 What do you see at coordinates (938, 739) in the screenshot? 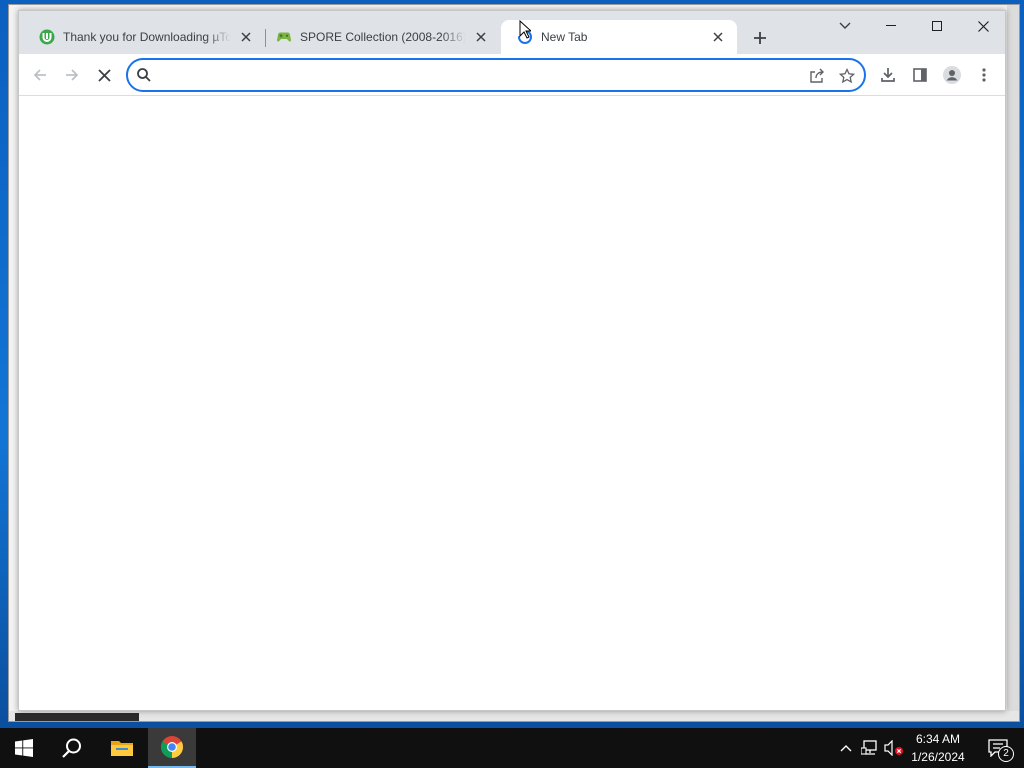
I see `clock-time: 6:34 AM` at bounding box center [938, 739].